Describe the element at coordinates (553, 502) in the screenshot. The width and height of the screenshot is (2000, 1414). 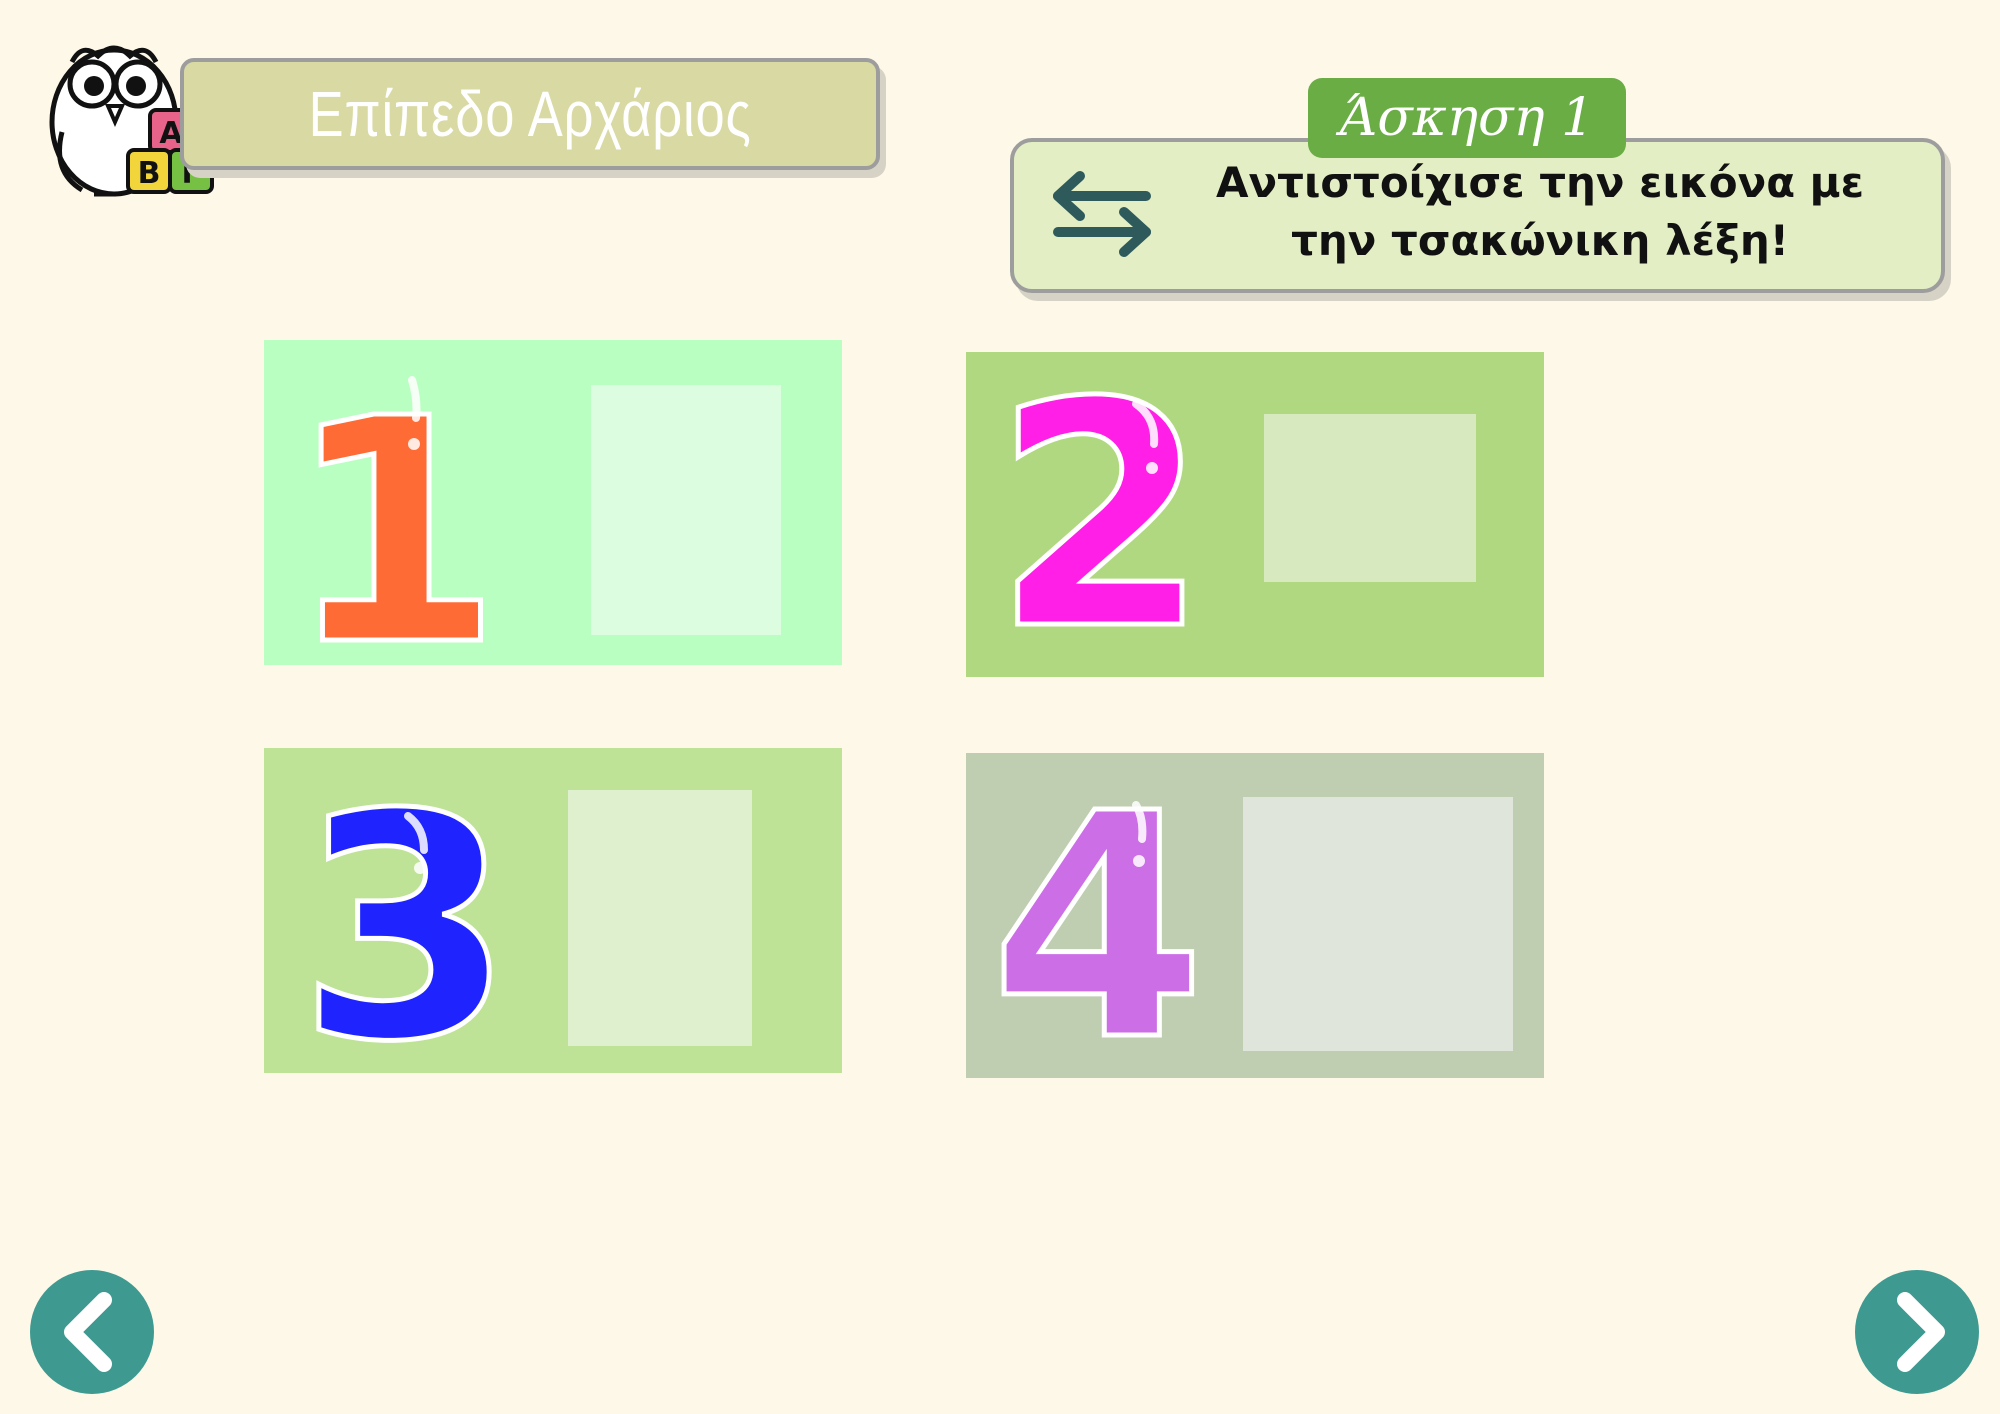
I see `match-card-1: 1` at that location.